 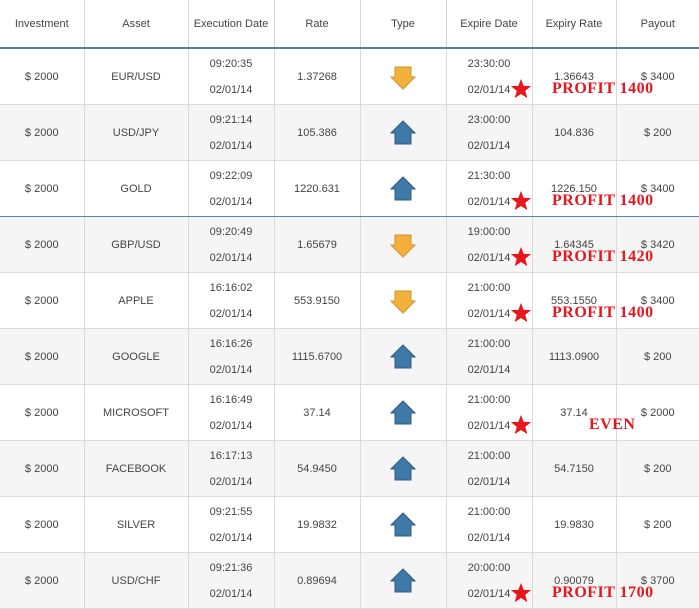 What do you see at coordinates (317, 580) in the screenshot?
I see `rate-cell: 0.89694` at bounding box center [317, 580].